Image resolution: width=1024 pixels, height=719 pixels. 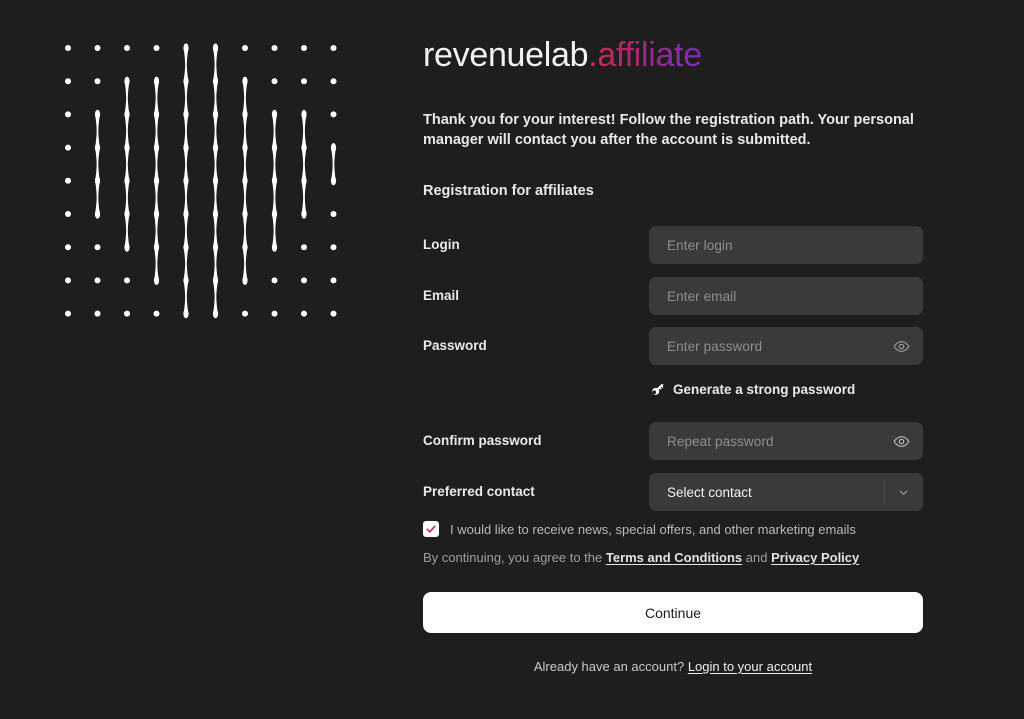 I want to click on password-input: Enter password, so click(x=786, y=346).